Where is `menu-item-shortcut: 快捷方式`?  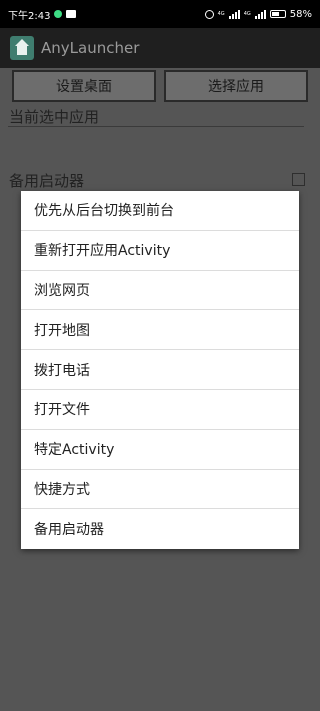 menu-item-shortcut: 快捷方式 is located at coordinates (160, 490).